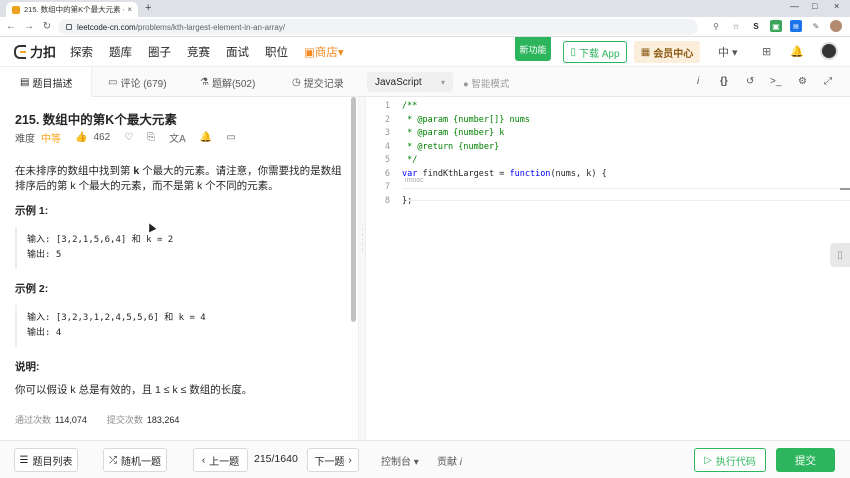  Describe the element at coordinates (595, 52) in the screenshot. I see `download-app-button: ▯ 下载 App` at that location.